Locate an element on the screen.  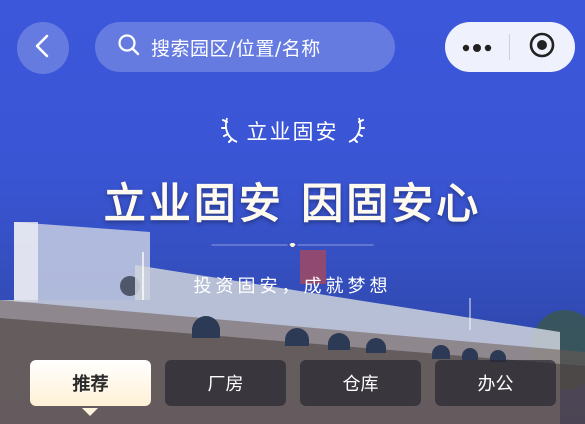
mini-program-capsule is located at coordinates (510, 47).